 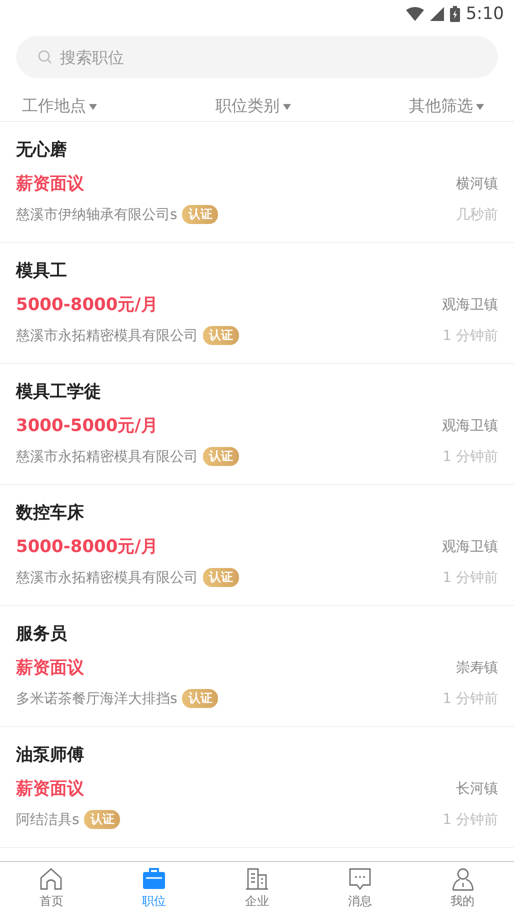 What do you see at coordinates (437, 14) in the screenshot?
I see `signal-icon` at bounding box center [437, 14].